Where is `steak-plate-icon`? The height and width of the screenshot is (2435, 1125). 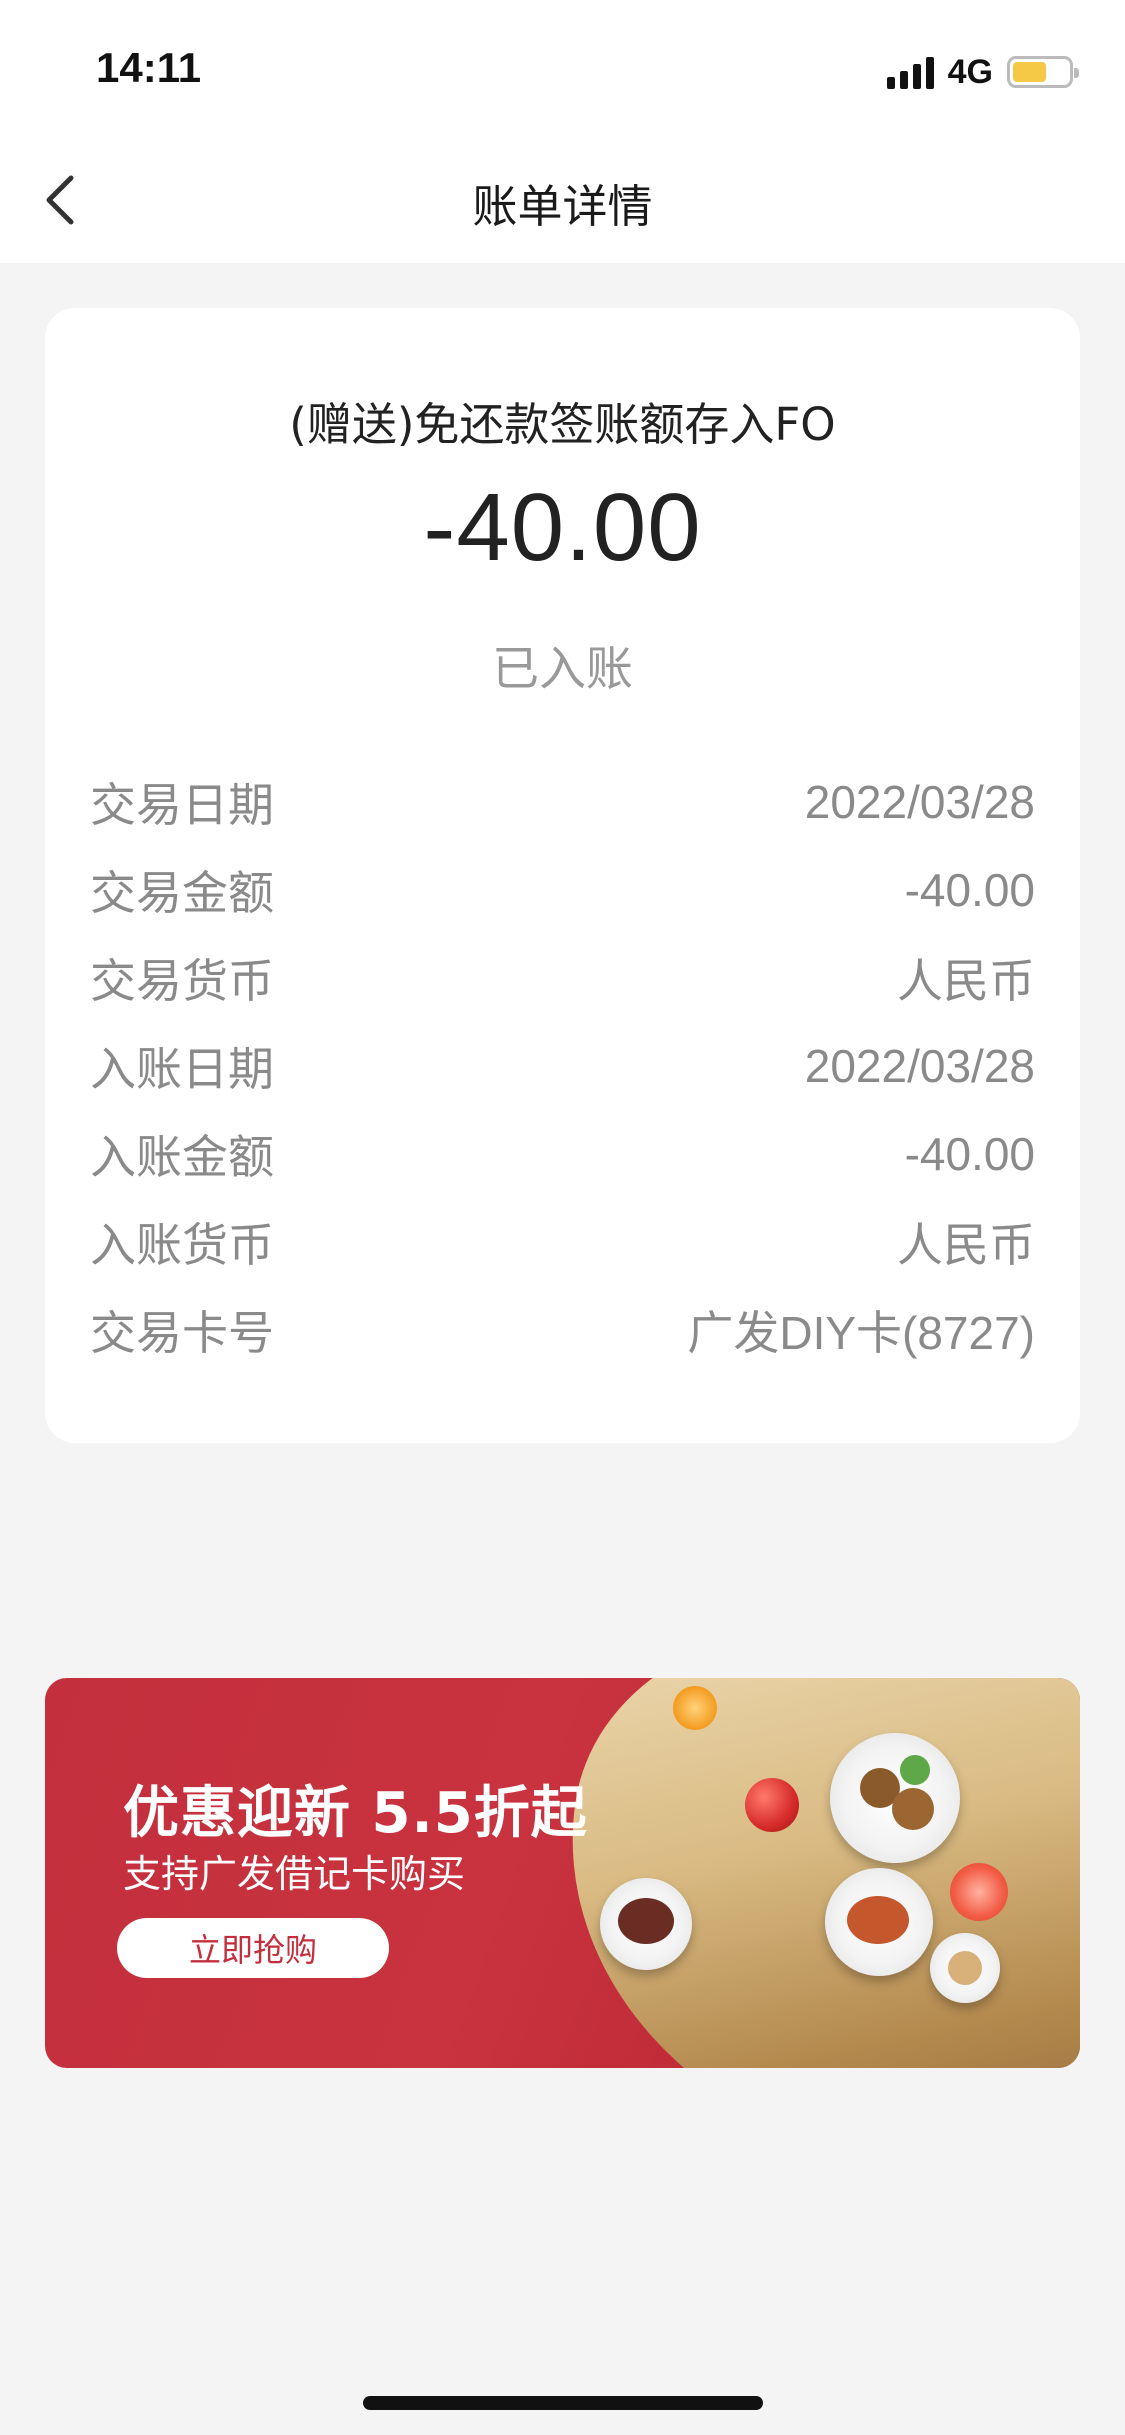
steak-plate-icon is located at coordinates (646, 1924).